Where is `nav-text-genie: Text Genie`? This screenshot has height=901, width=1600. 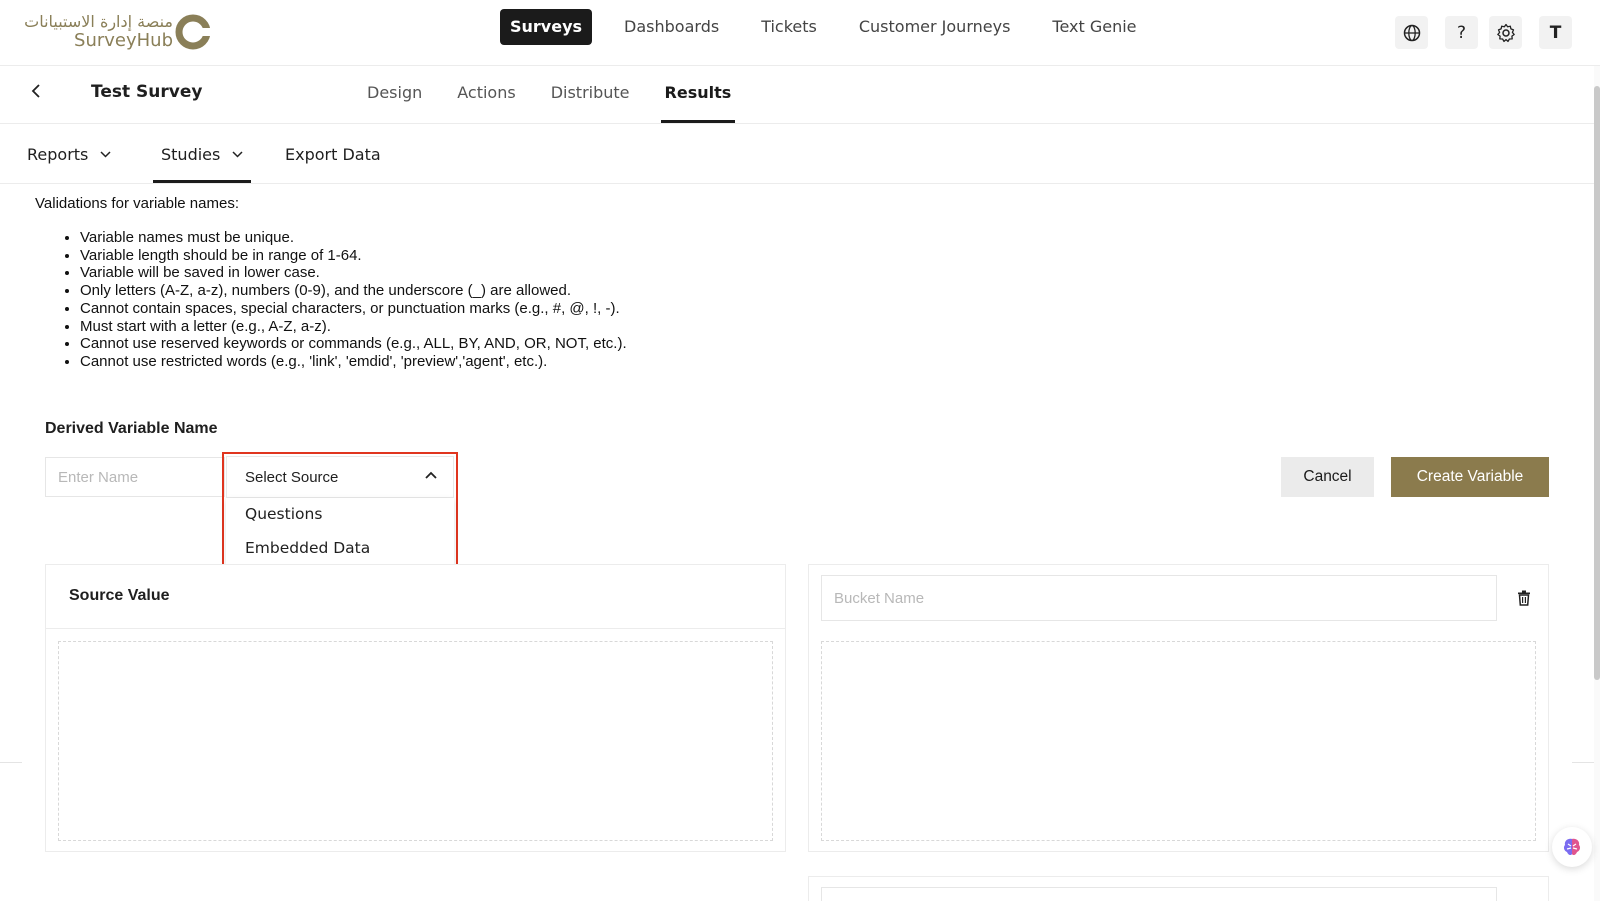 nav-text-genie: Text Genie is located at coordinates (1094, 27).